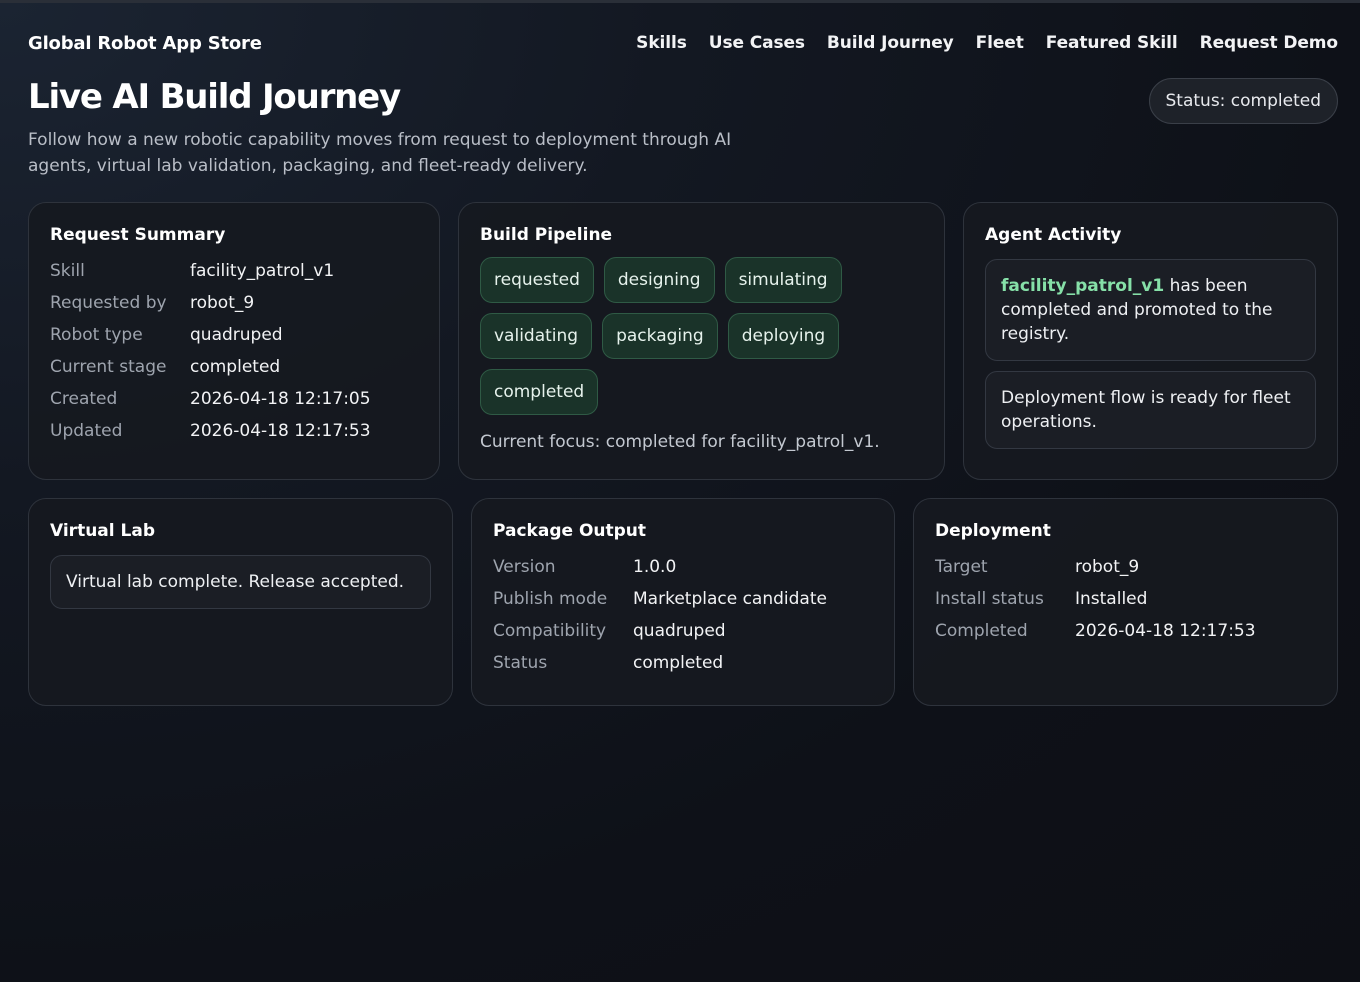 The width and height of the screenshot is (1360, 982). I want to click on card-title: Agent Activity, so click(1053, 235).